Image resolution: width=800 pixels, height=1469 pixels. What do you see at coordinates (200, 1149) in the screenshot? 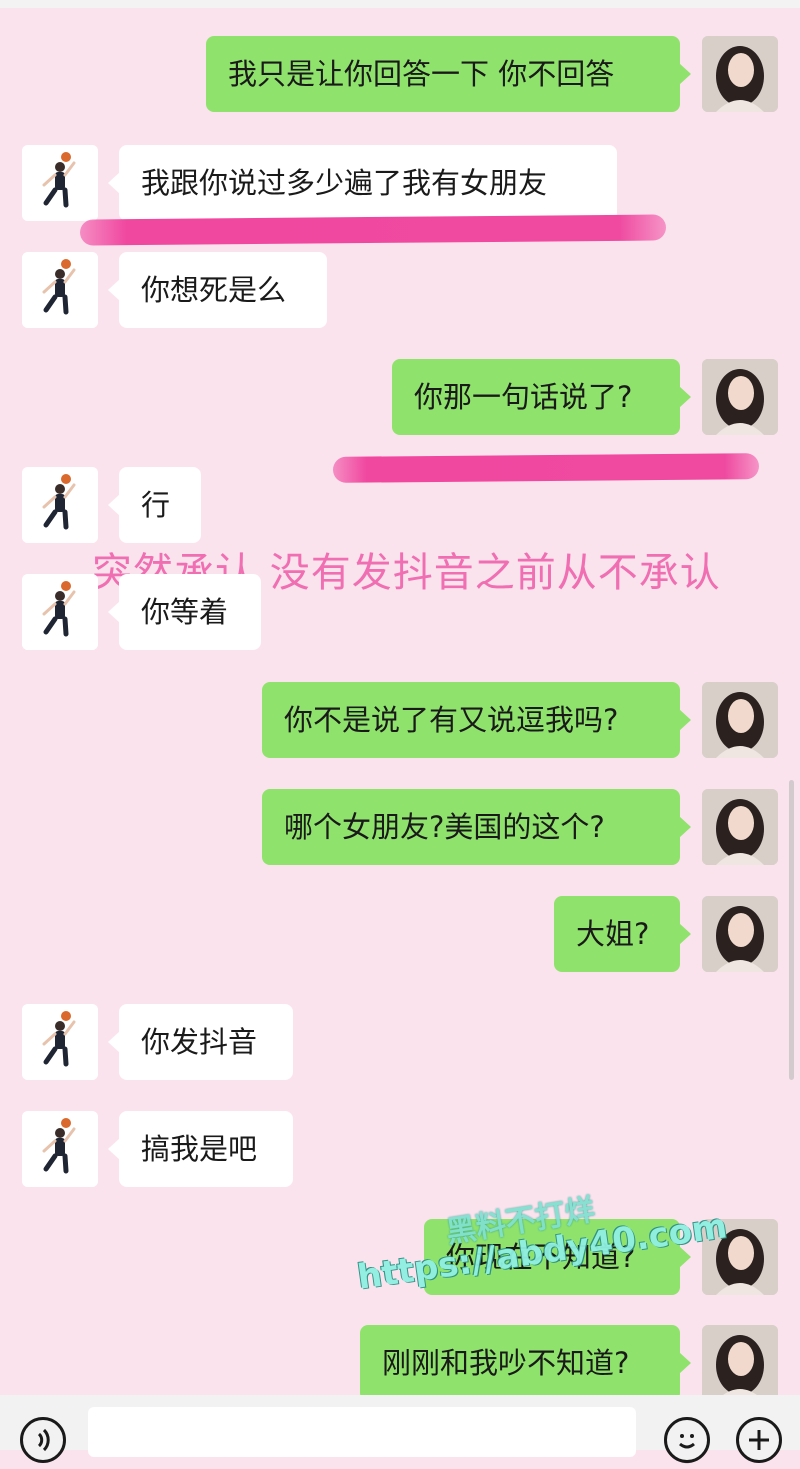
I see `message-bubble: 搞我是吧` at bounding box center [200, 1149].